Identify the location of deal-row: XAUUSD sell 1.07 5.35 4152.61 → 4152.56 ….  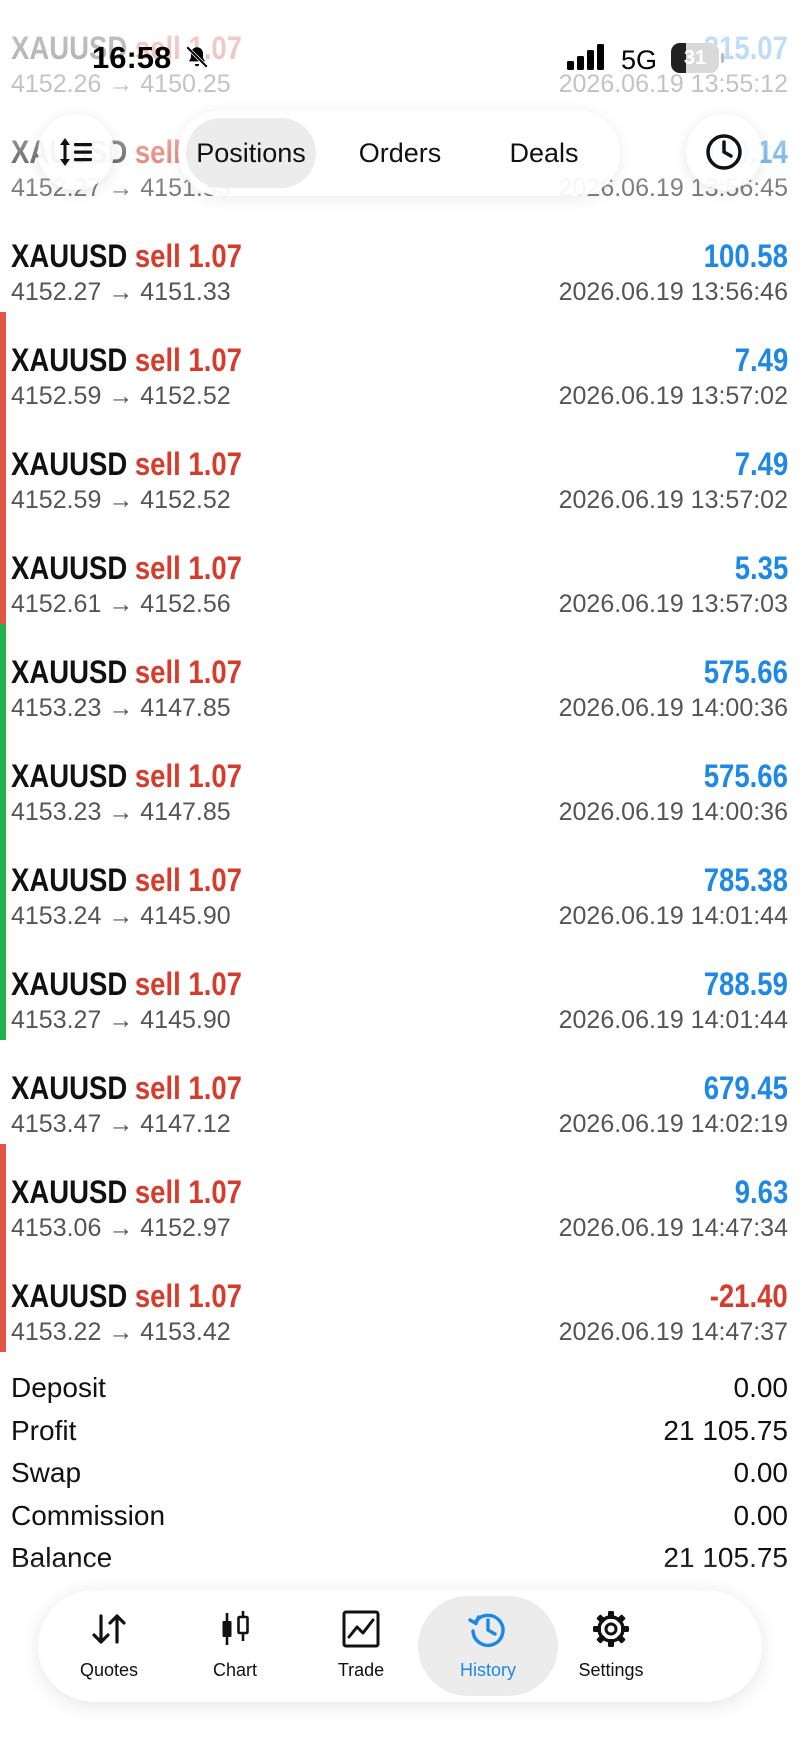
(400, 572).